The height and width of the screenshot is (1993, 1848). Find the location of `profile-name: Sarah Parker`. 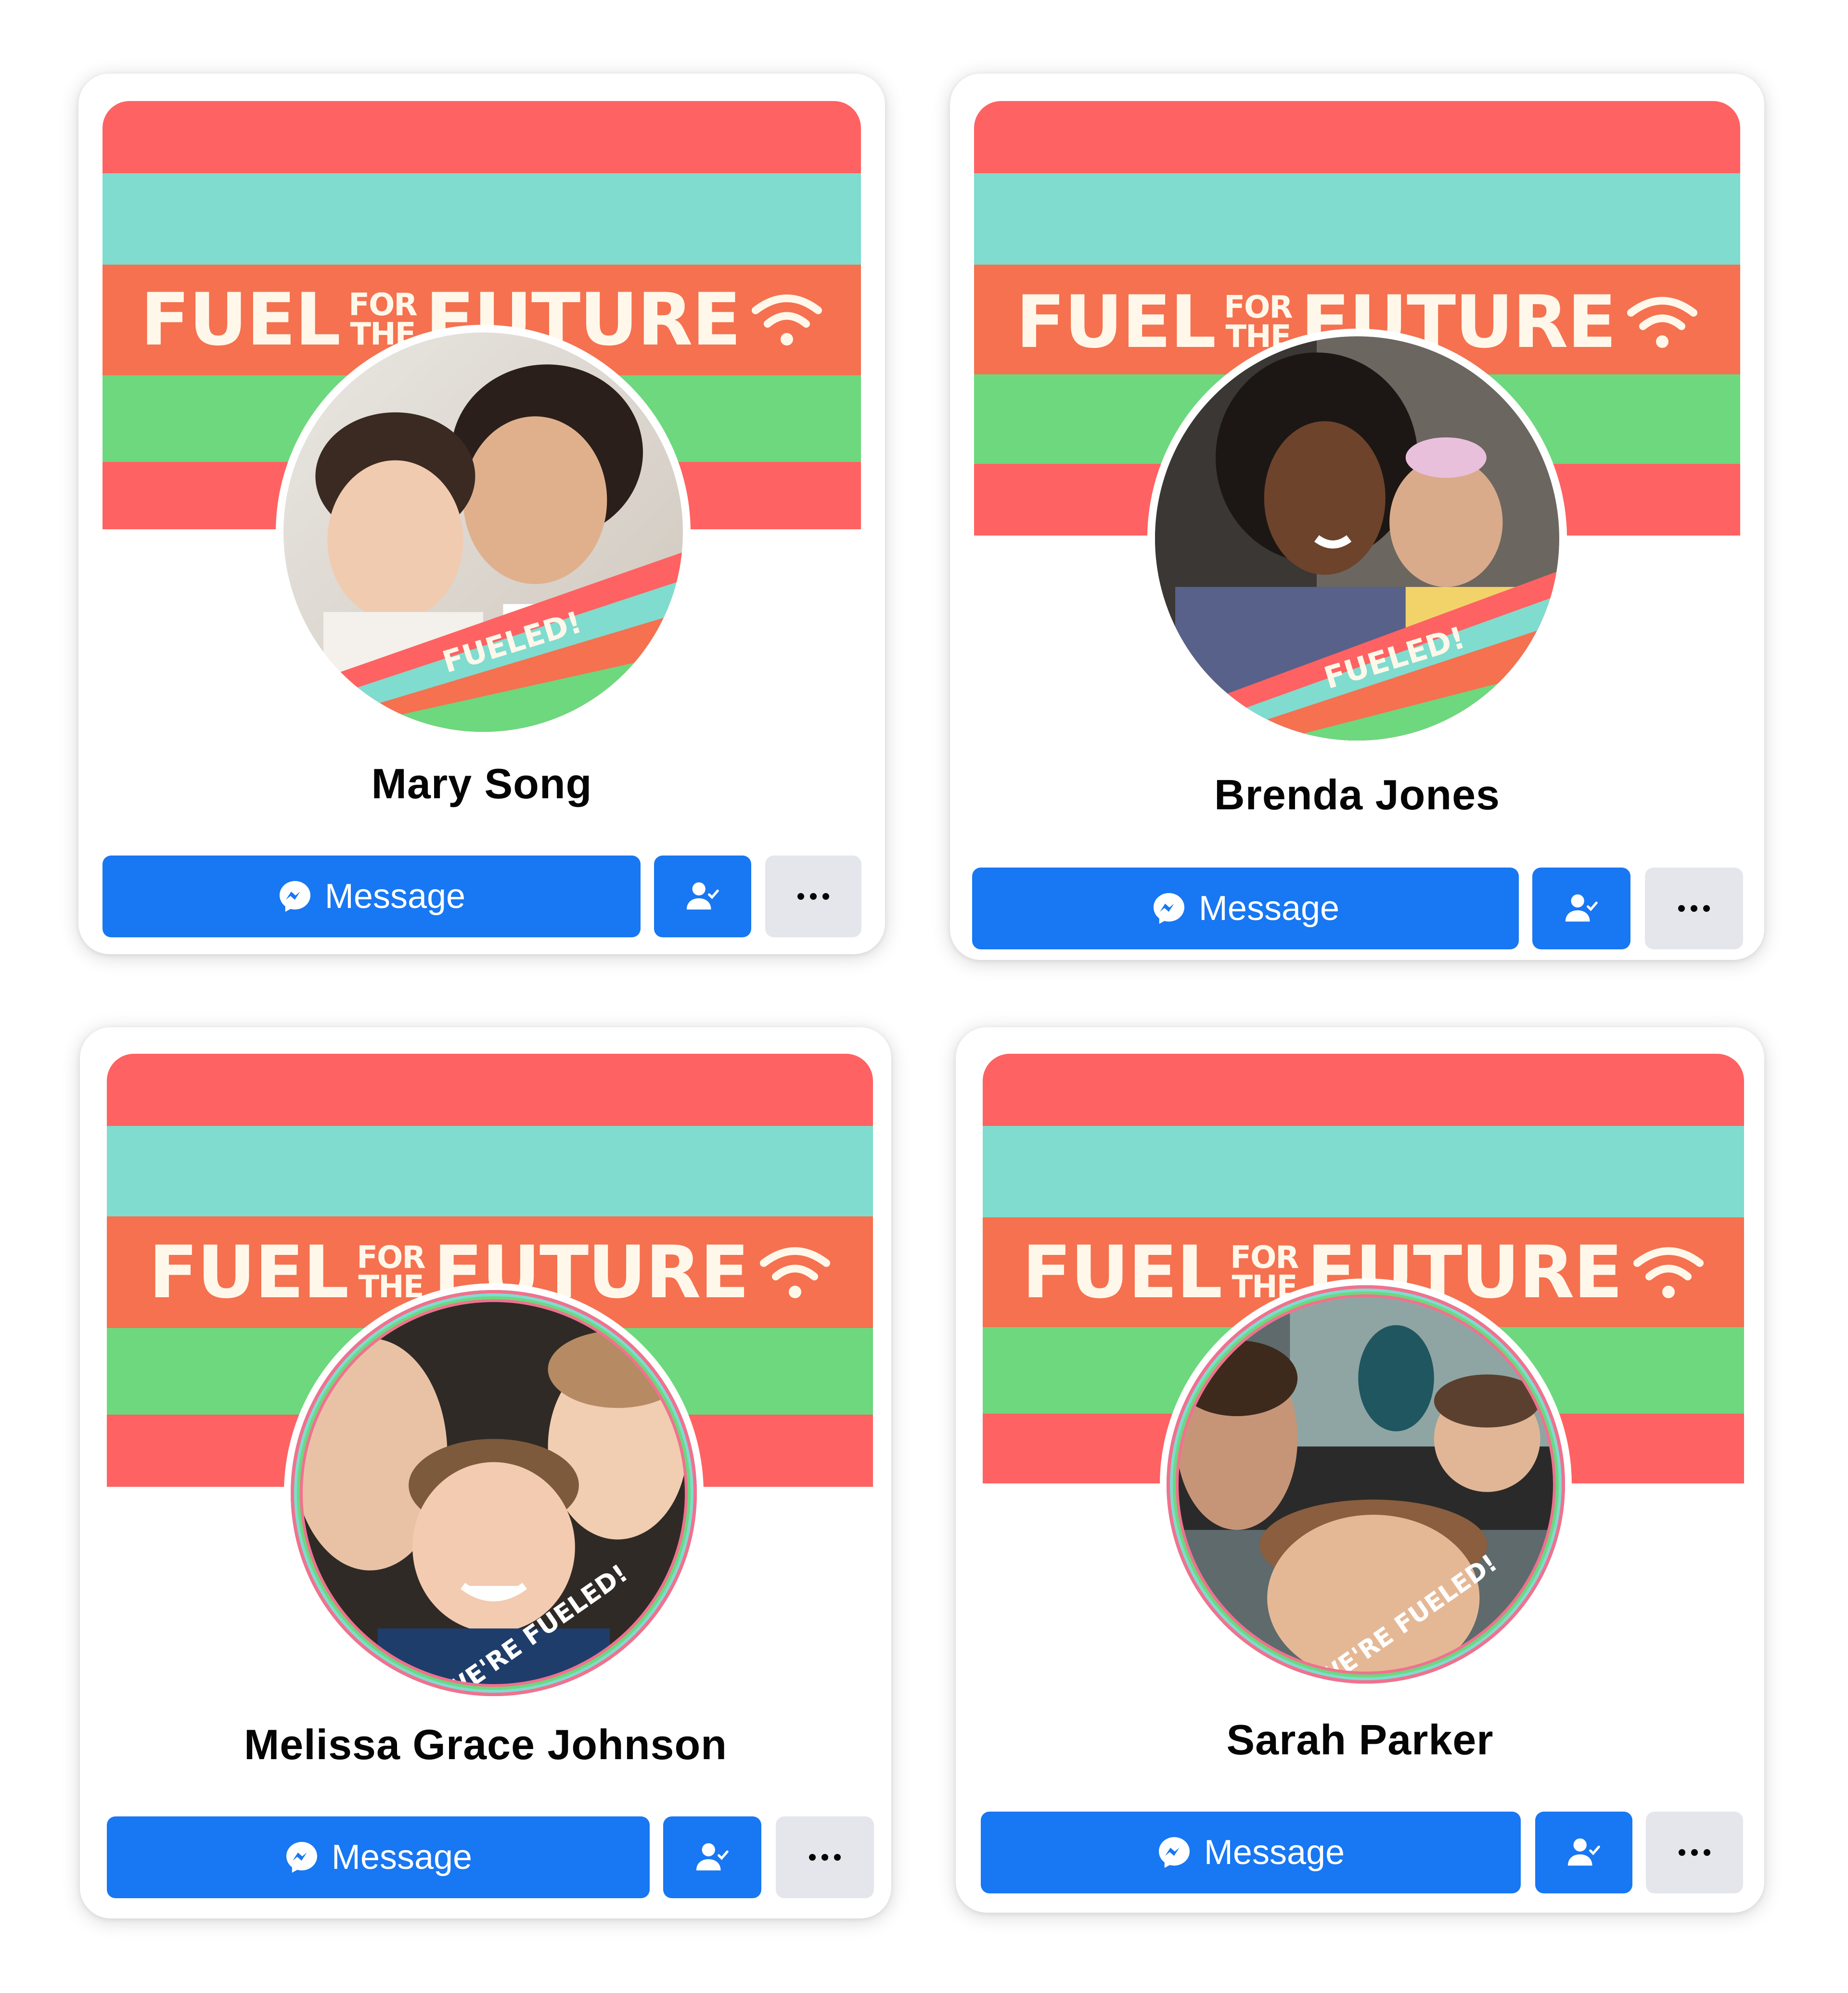

profile-name: Sarah Parker is located at coordinates (1360, 1739).